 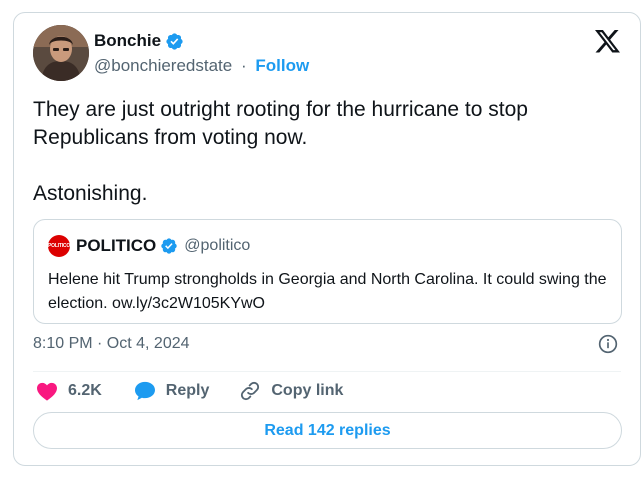 I want to click on x-logo-icon, so click(x=607, y=41).